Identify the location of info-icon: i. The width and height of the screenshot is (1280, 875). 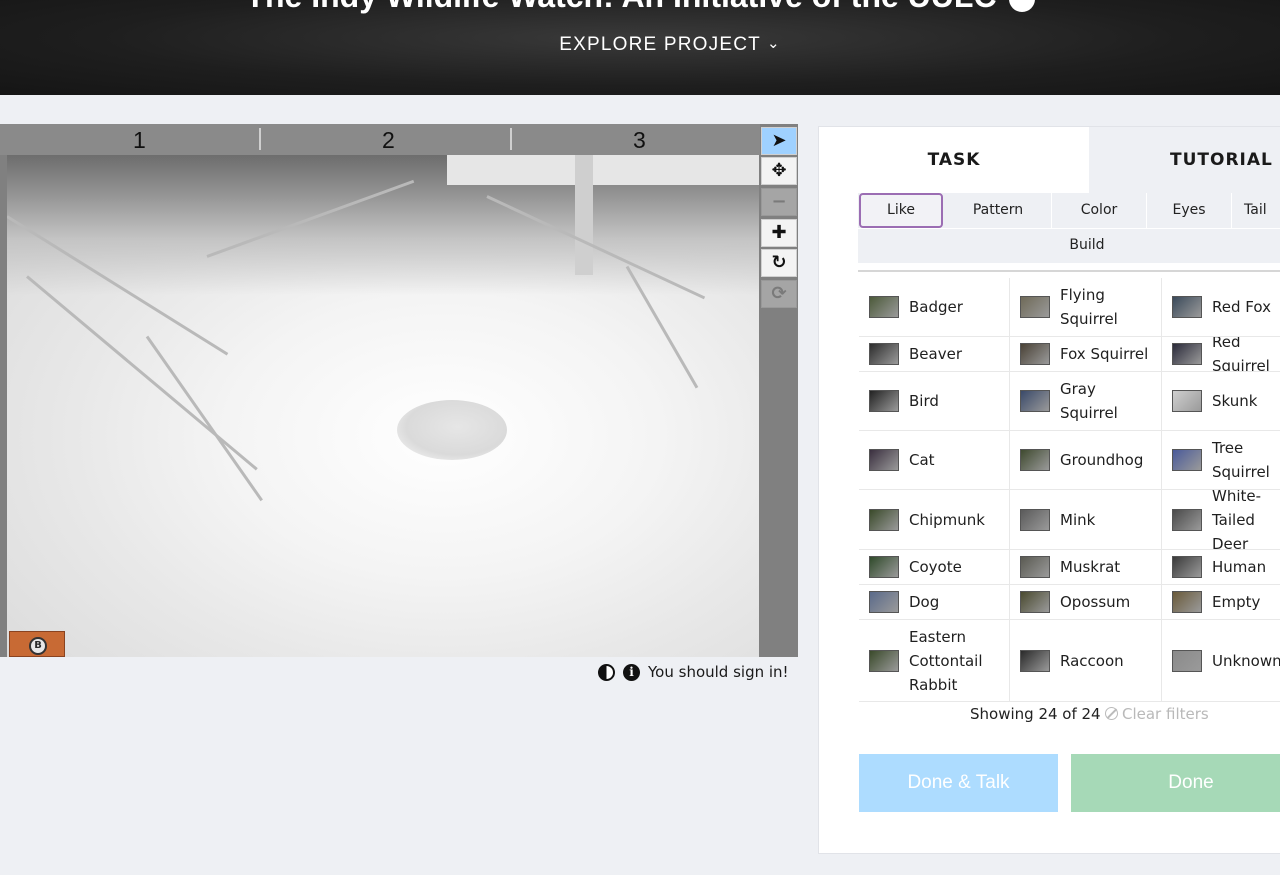
(631, 672).